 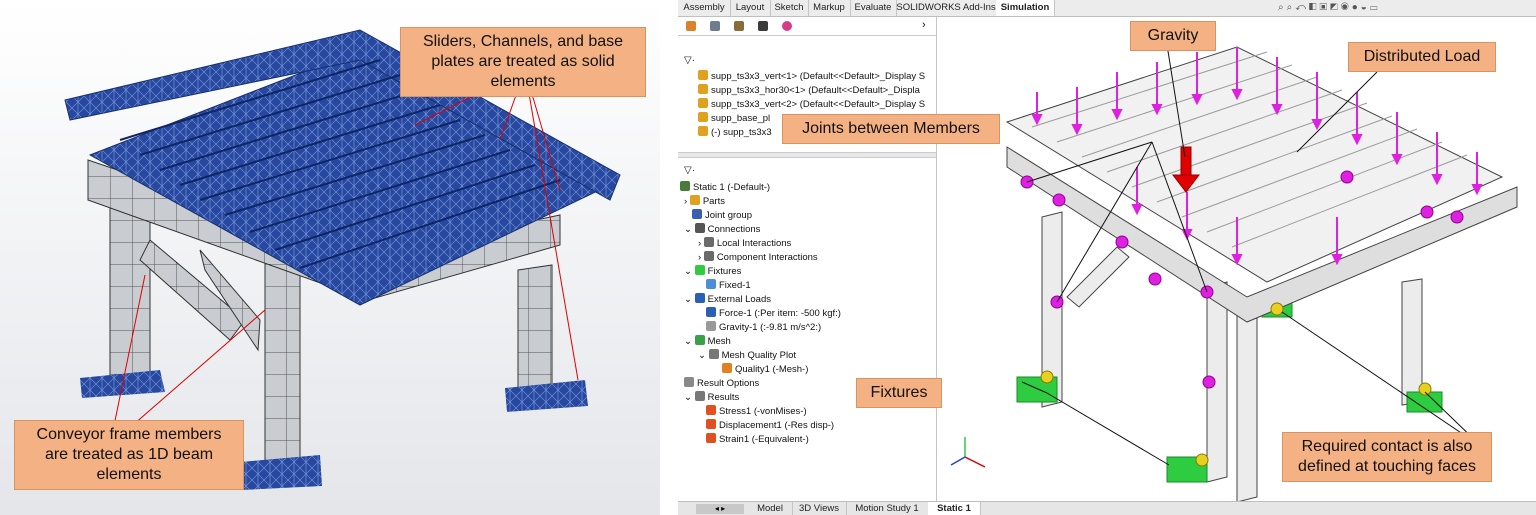 I want to click on study-icon, so click(x=685, y=186).